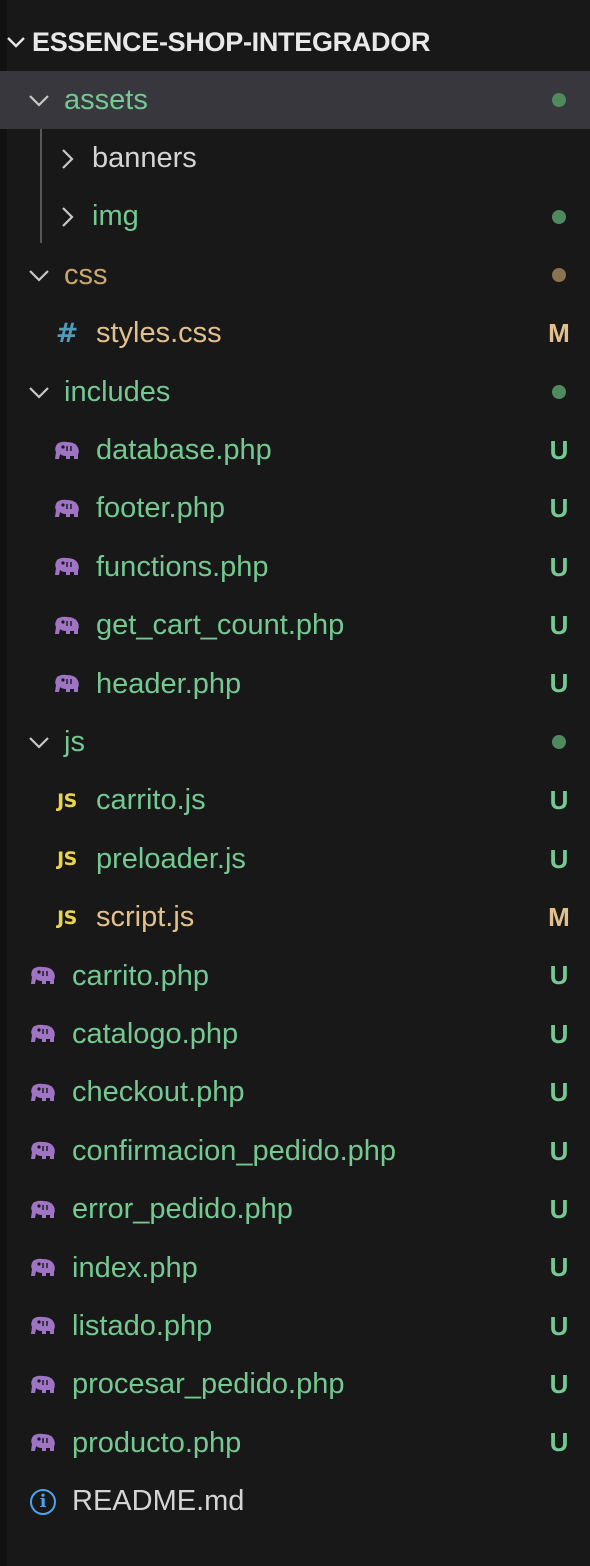  I want to click on file-item-catalogo-php: catalogo.php U, so click(295, 1034).